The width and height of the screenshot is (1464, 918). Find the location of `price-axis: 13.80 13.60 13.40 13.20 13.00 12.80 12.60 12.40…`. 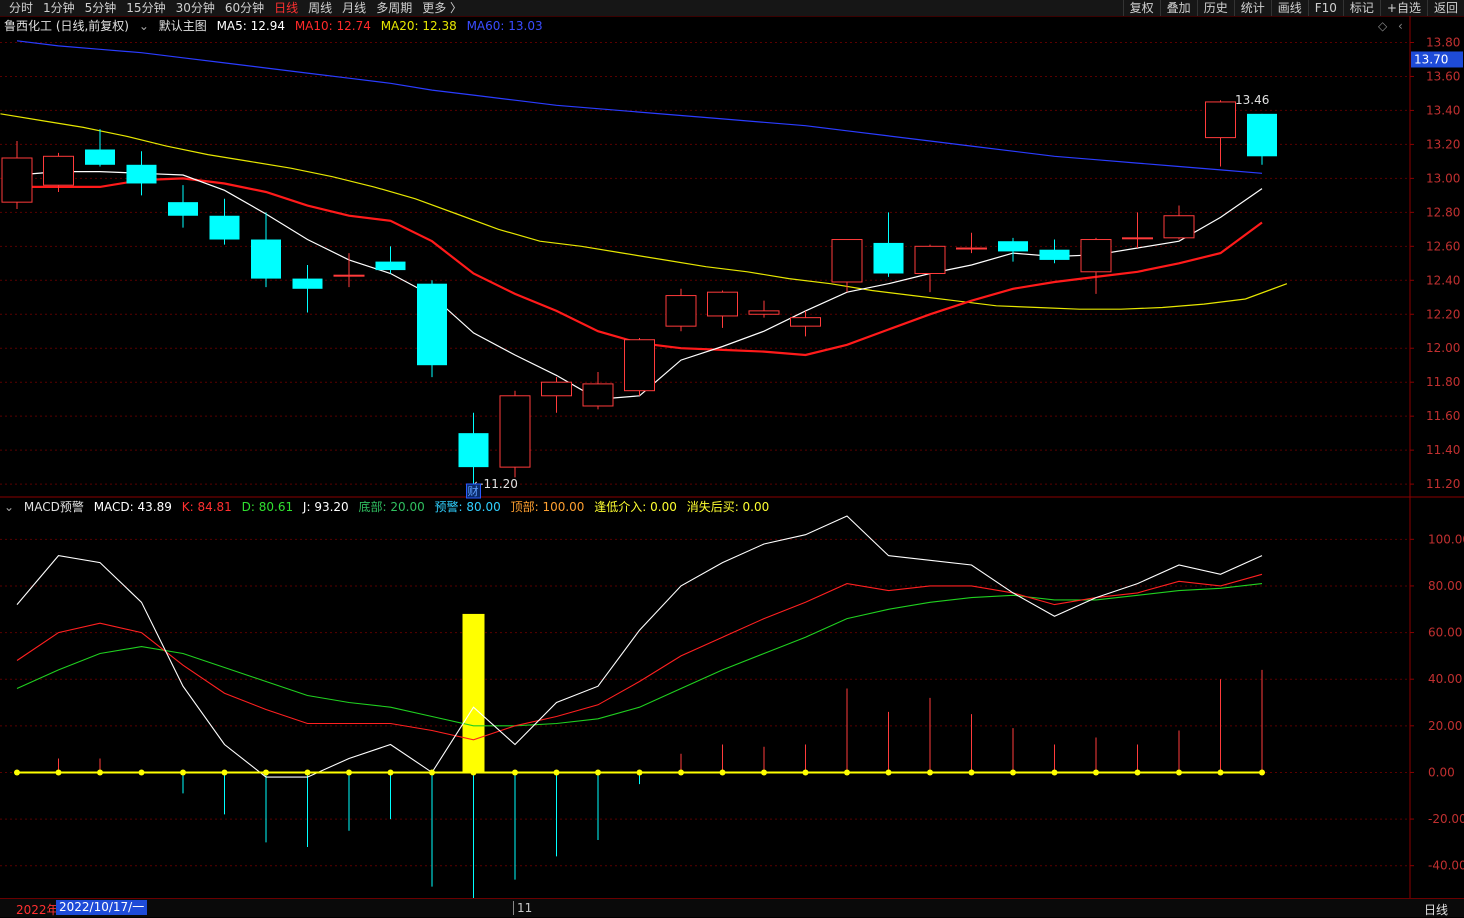

price-axis: 13.80 13.60 13.40 13.20 13.00 12.80 12.60 12.40… is located at coordinates (1436, 263).